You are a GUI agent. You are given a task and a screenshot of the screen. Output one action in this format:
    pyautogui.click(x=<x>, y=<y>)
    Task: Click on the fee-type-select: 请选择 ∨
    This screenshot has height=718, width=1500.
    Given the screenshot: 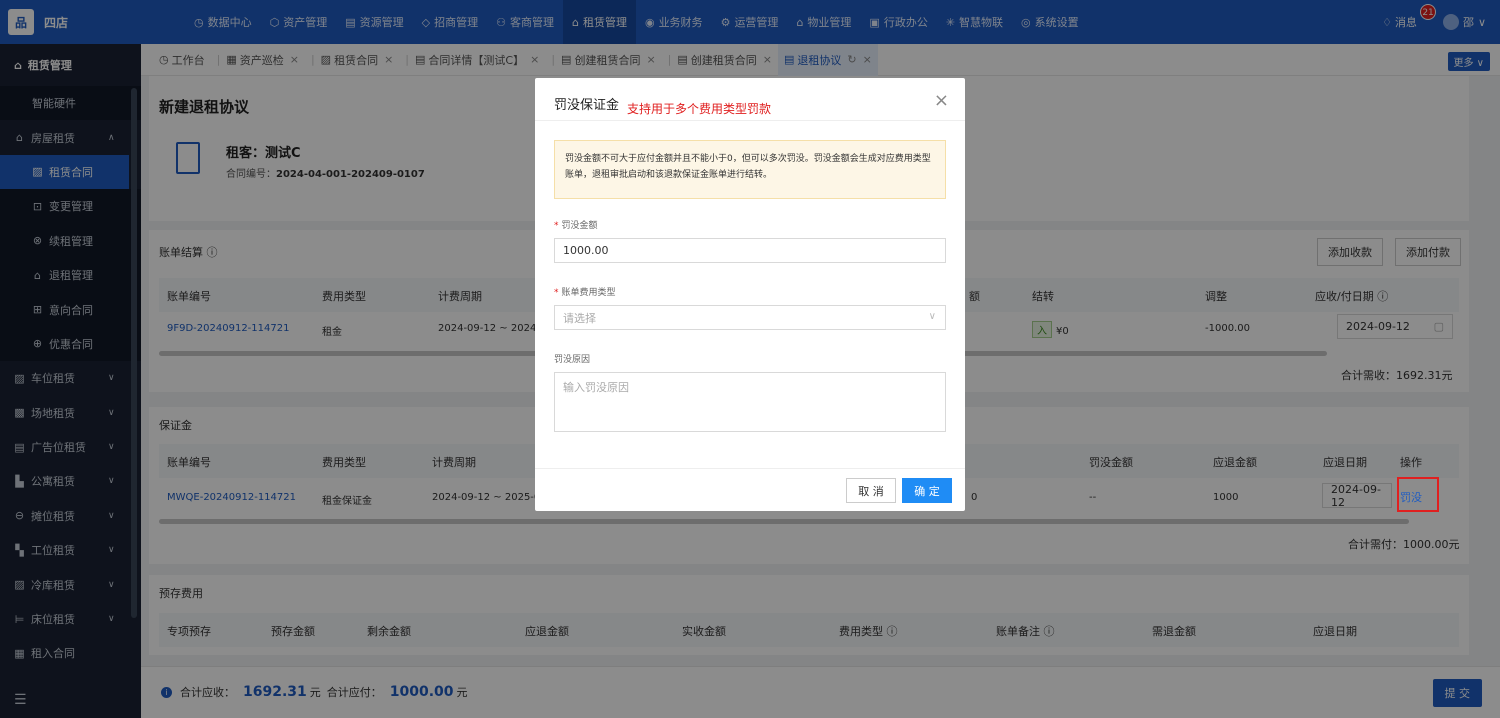 What is the action you would take?
    pyautogui.click(x=750, y=317)
    